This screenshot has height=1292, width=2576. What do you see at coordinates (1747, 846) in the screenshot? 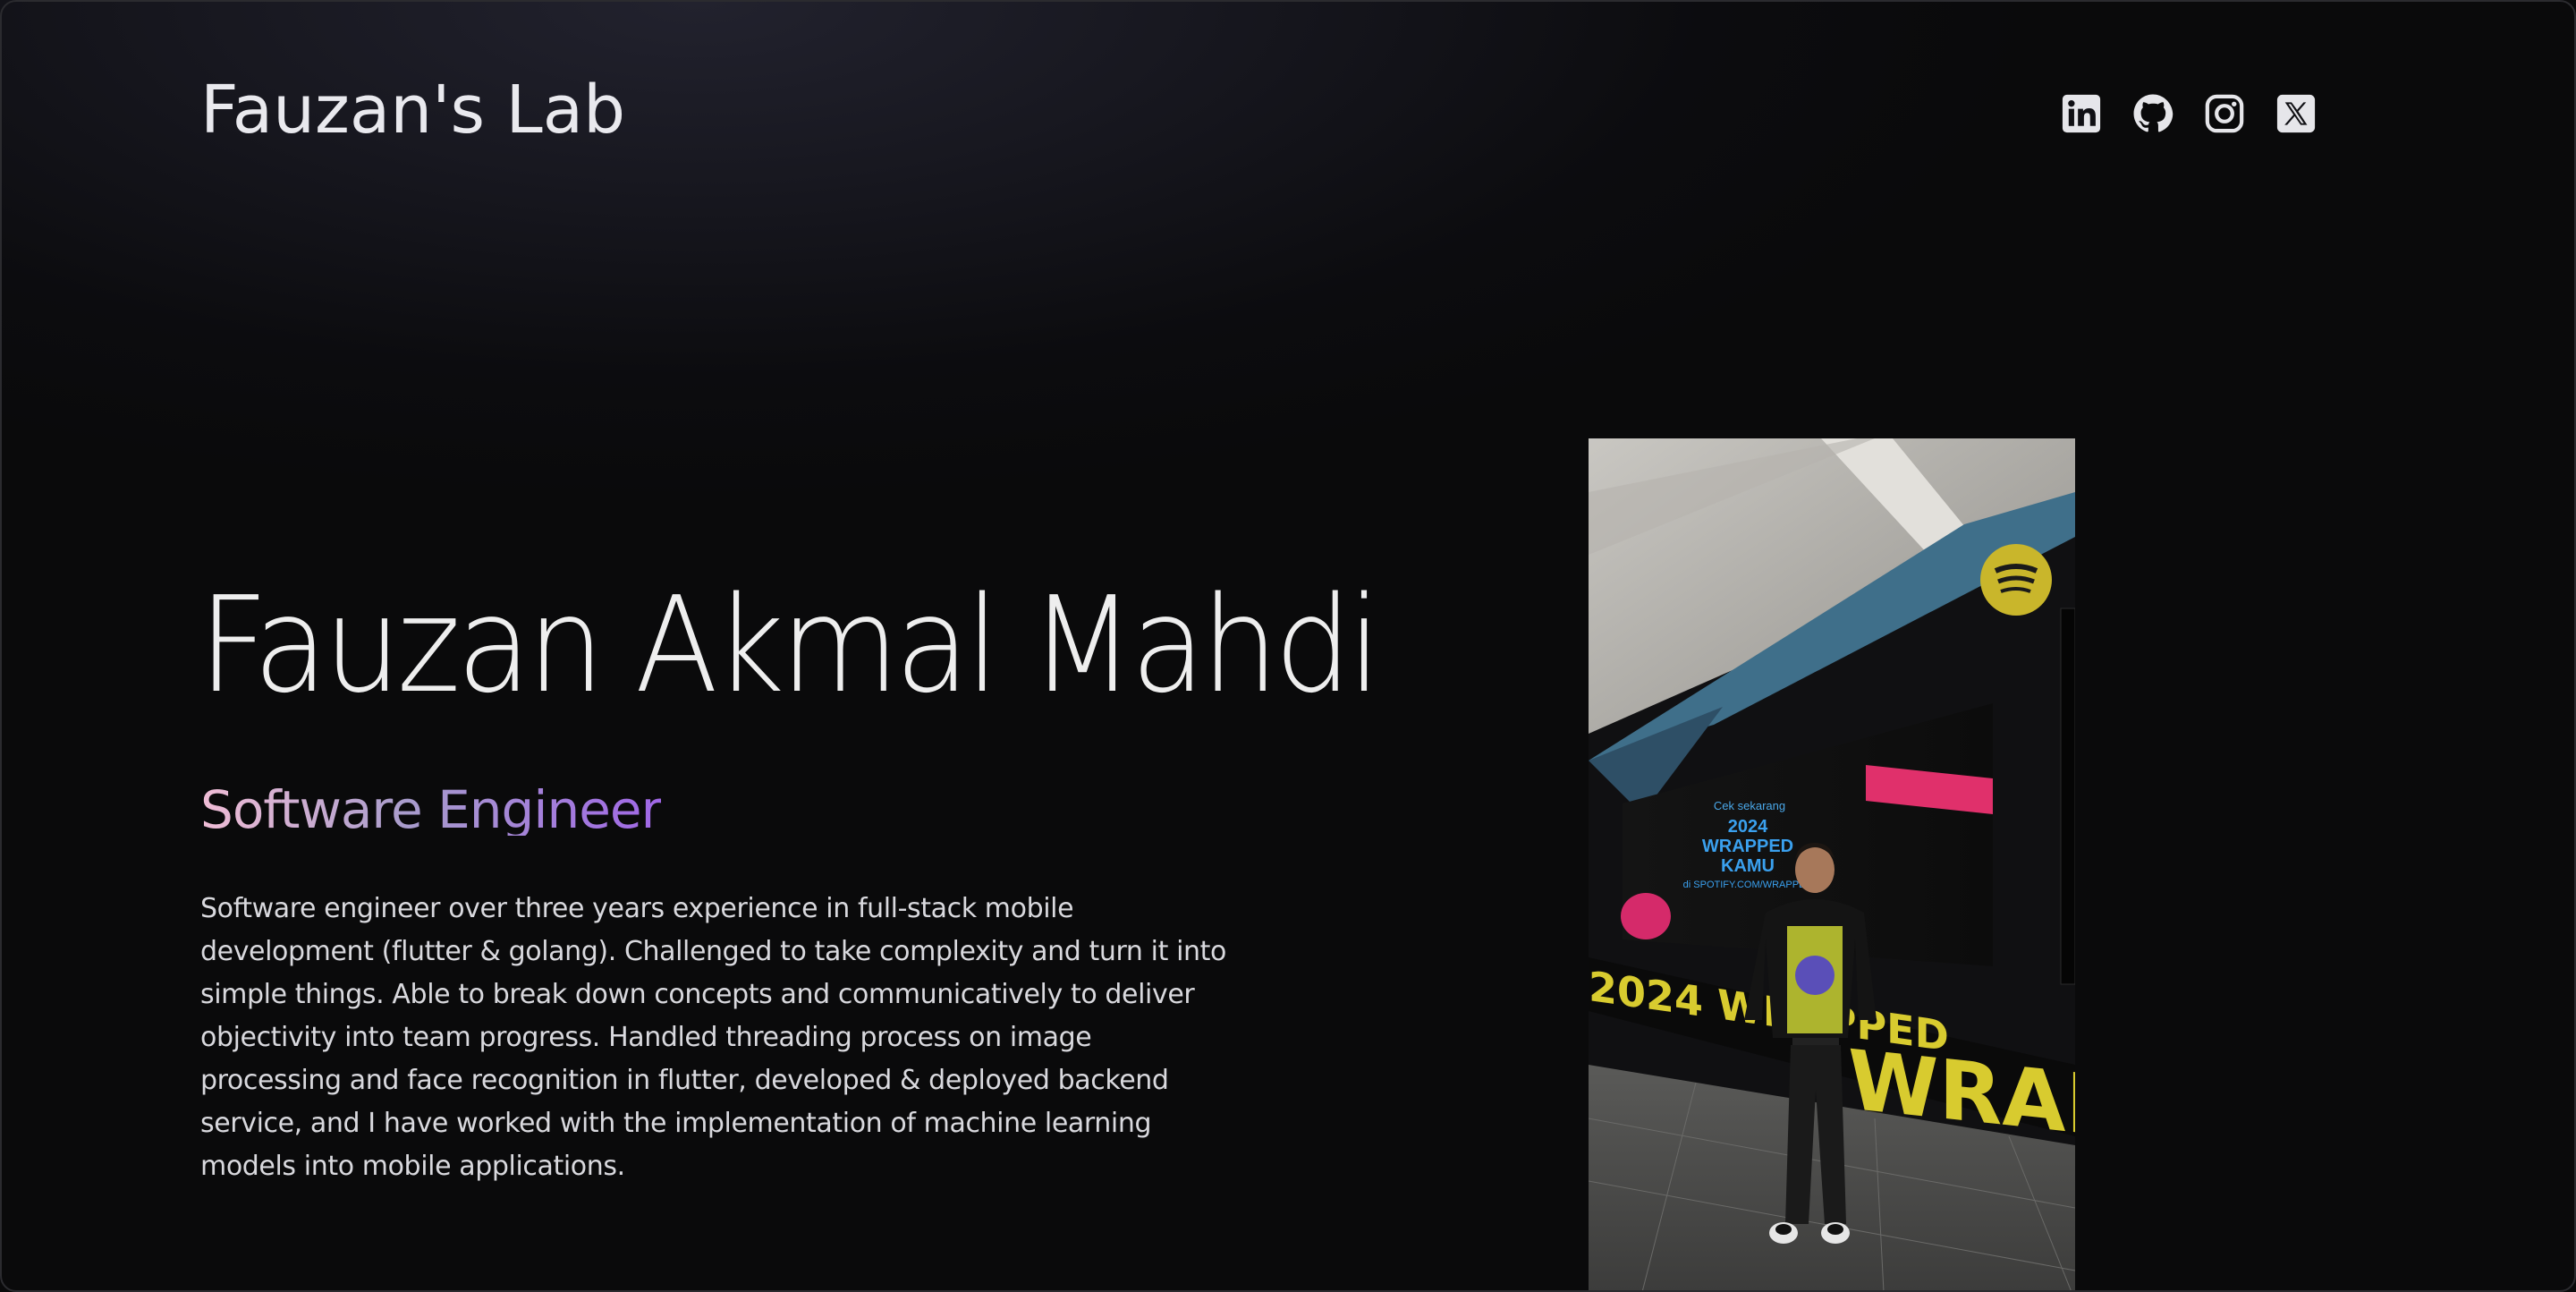
I see `screen-text-line3: WRAPPED` at bounding box center [1747, 846].